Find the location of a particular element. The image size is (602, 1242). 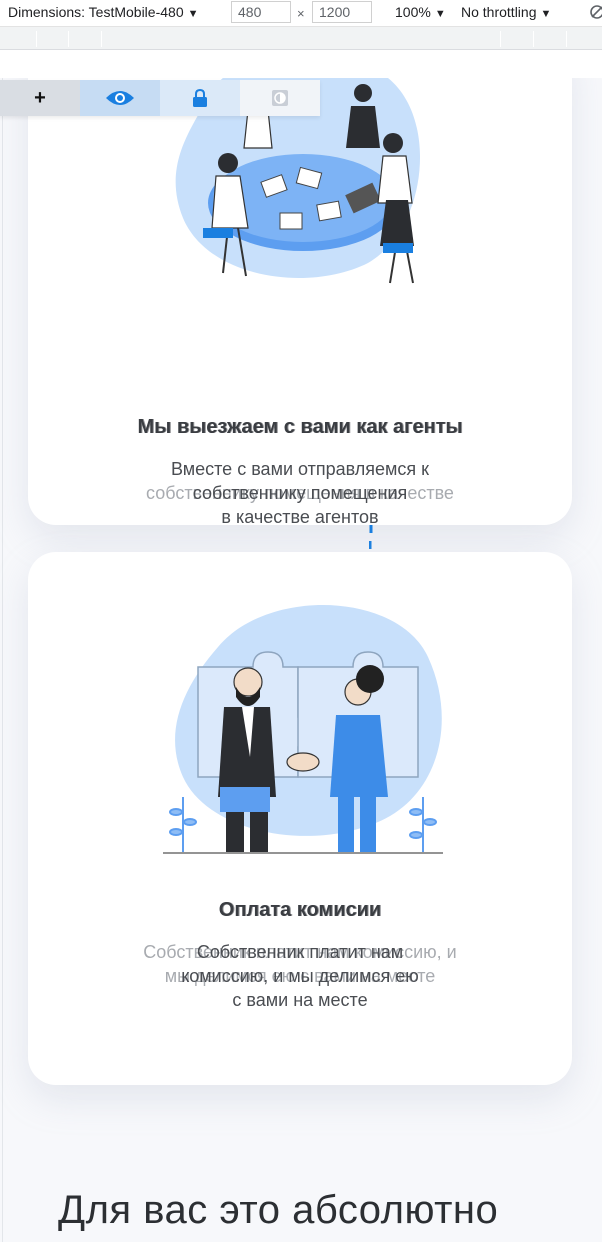

card-description-line: комиссию, и мы делимся ею is located at coordinates (300, 976).